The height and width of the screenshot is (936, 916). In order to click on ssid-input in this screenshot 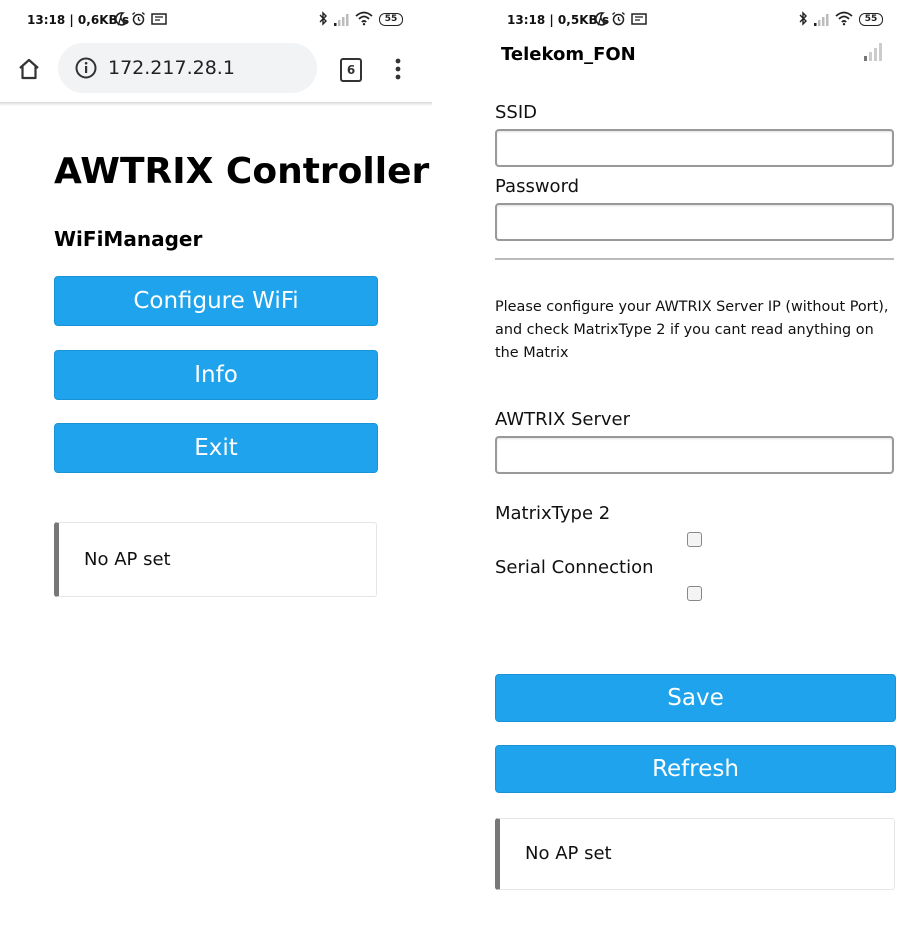, I will do `click(694, 148)`.